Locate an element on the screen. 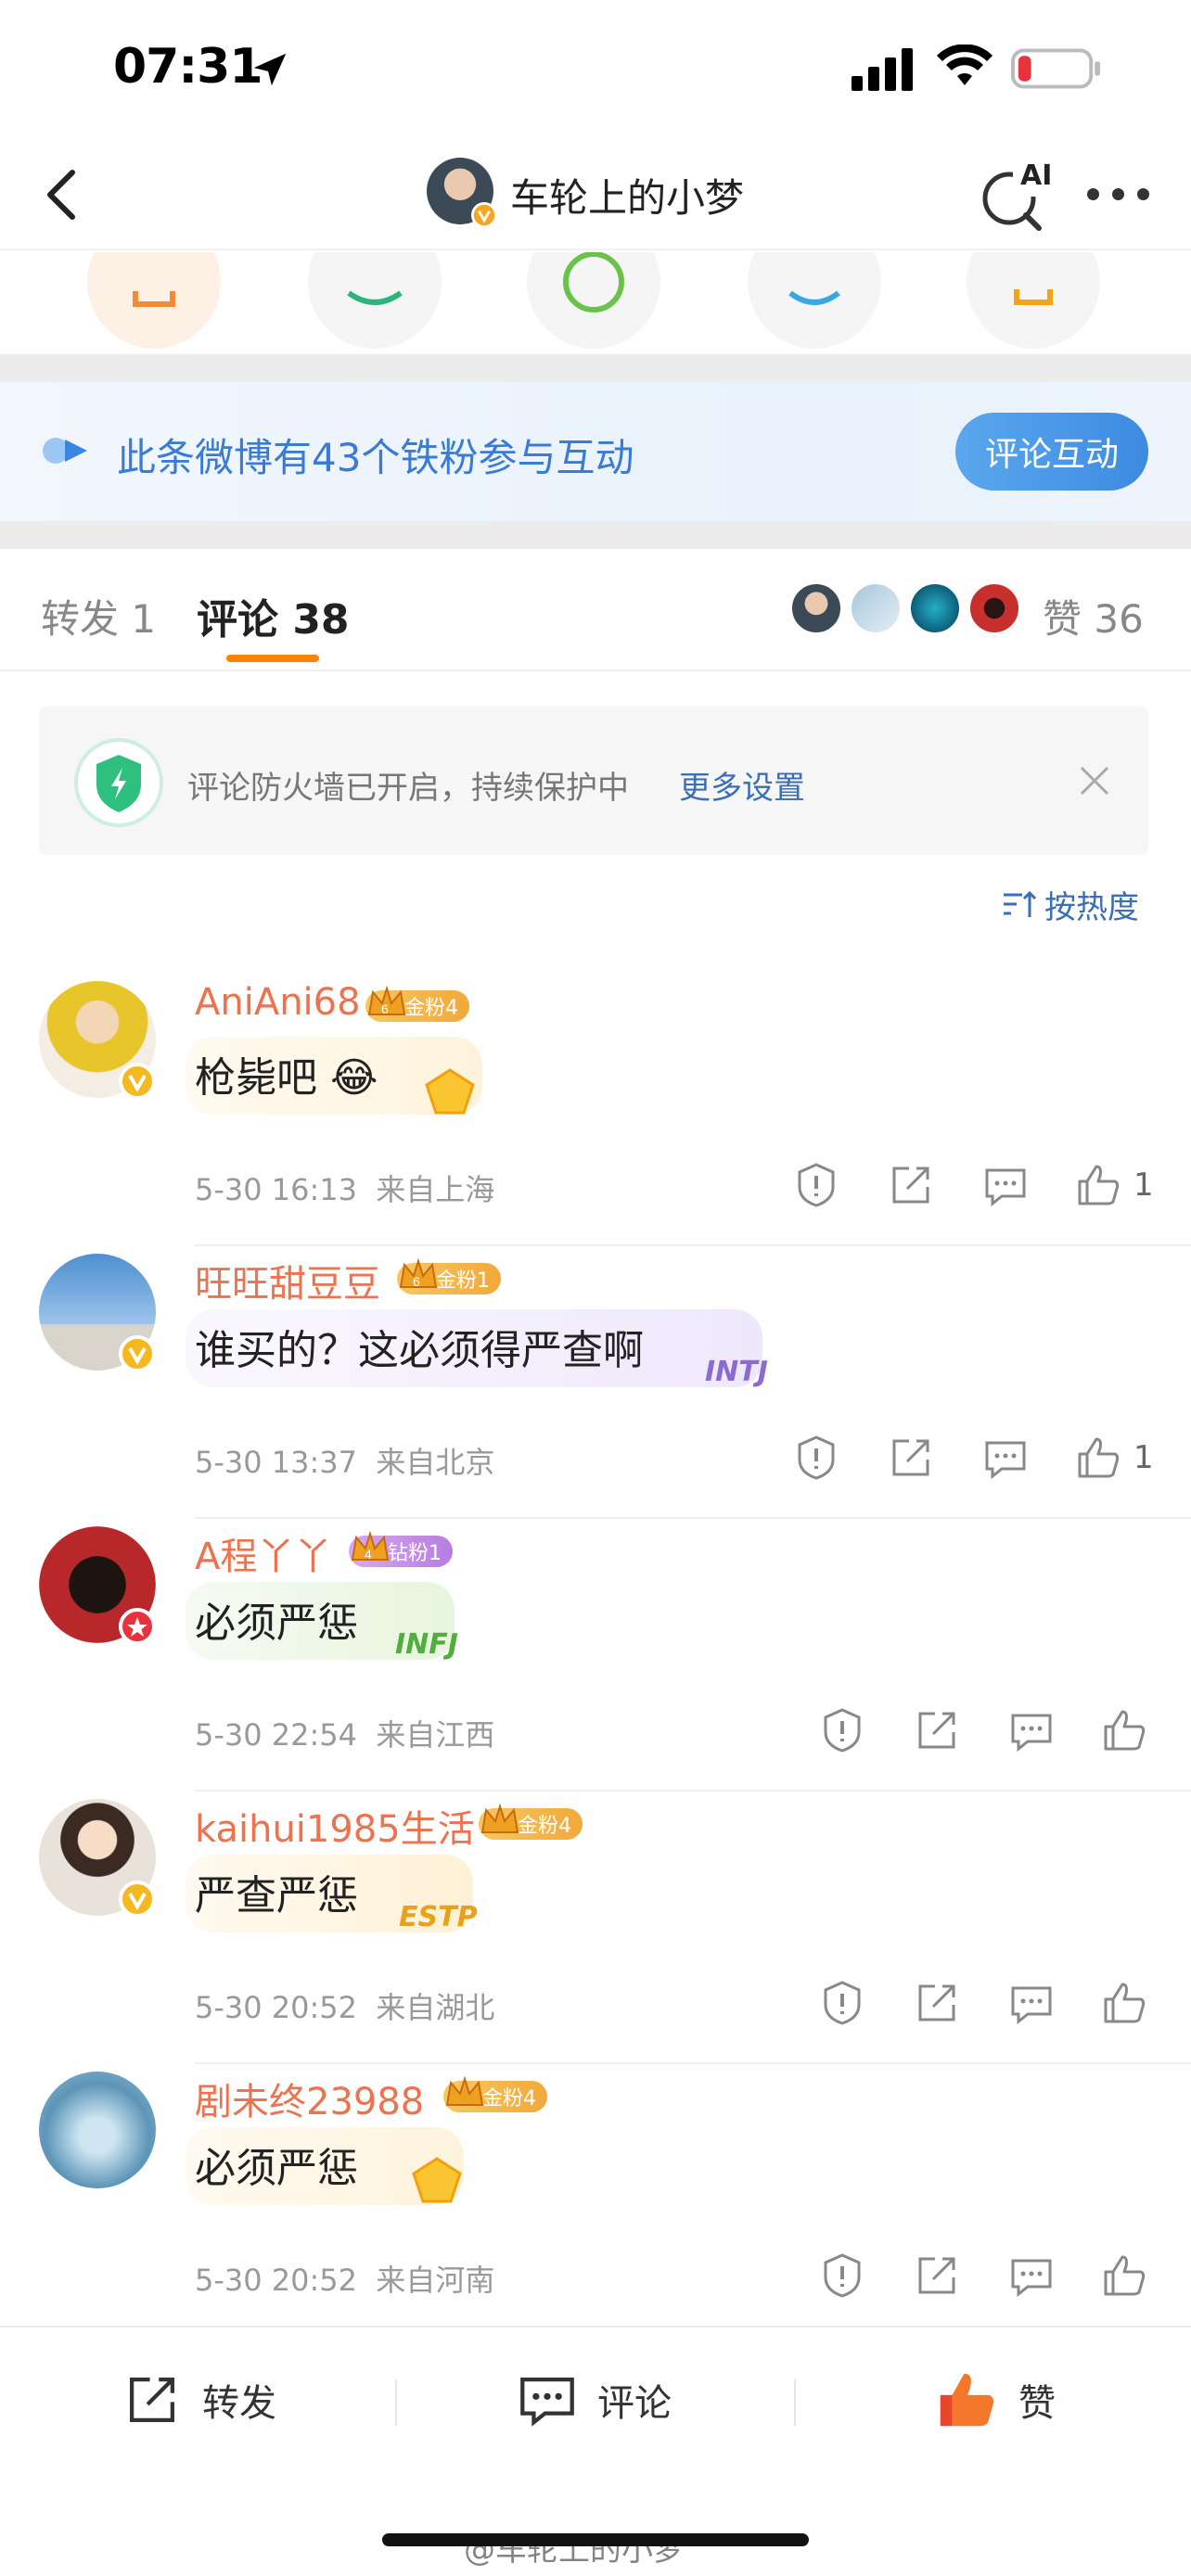 Image resolution: width=1191 pixels, height=2576 pixels. crown-icon is located at coordinates (464, 2090).